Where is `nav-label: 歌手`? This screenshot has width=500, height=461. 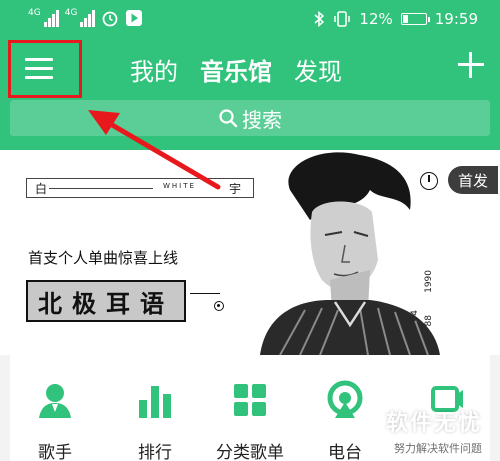
nav-label: 歌手 is located at coordinates (55, 452).